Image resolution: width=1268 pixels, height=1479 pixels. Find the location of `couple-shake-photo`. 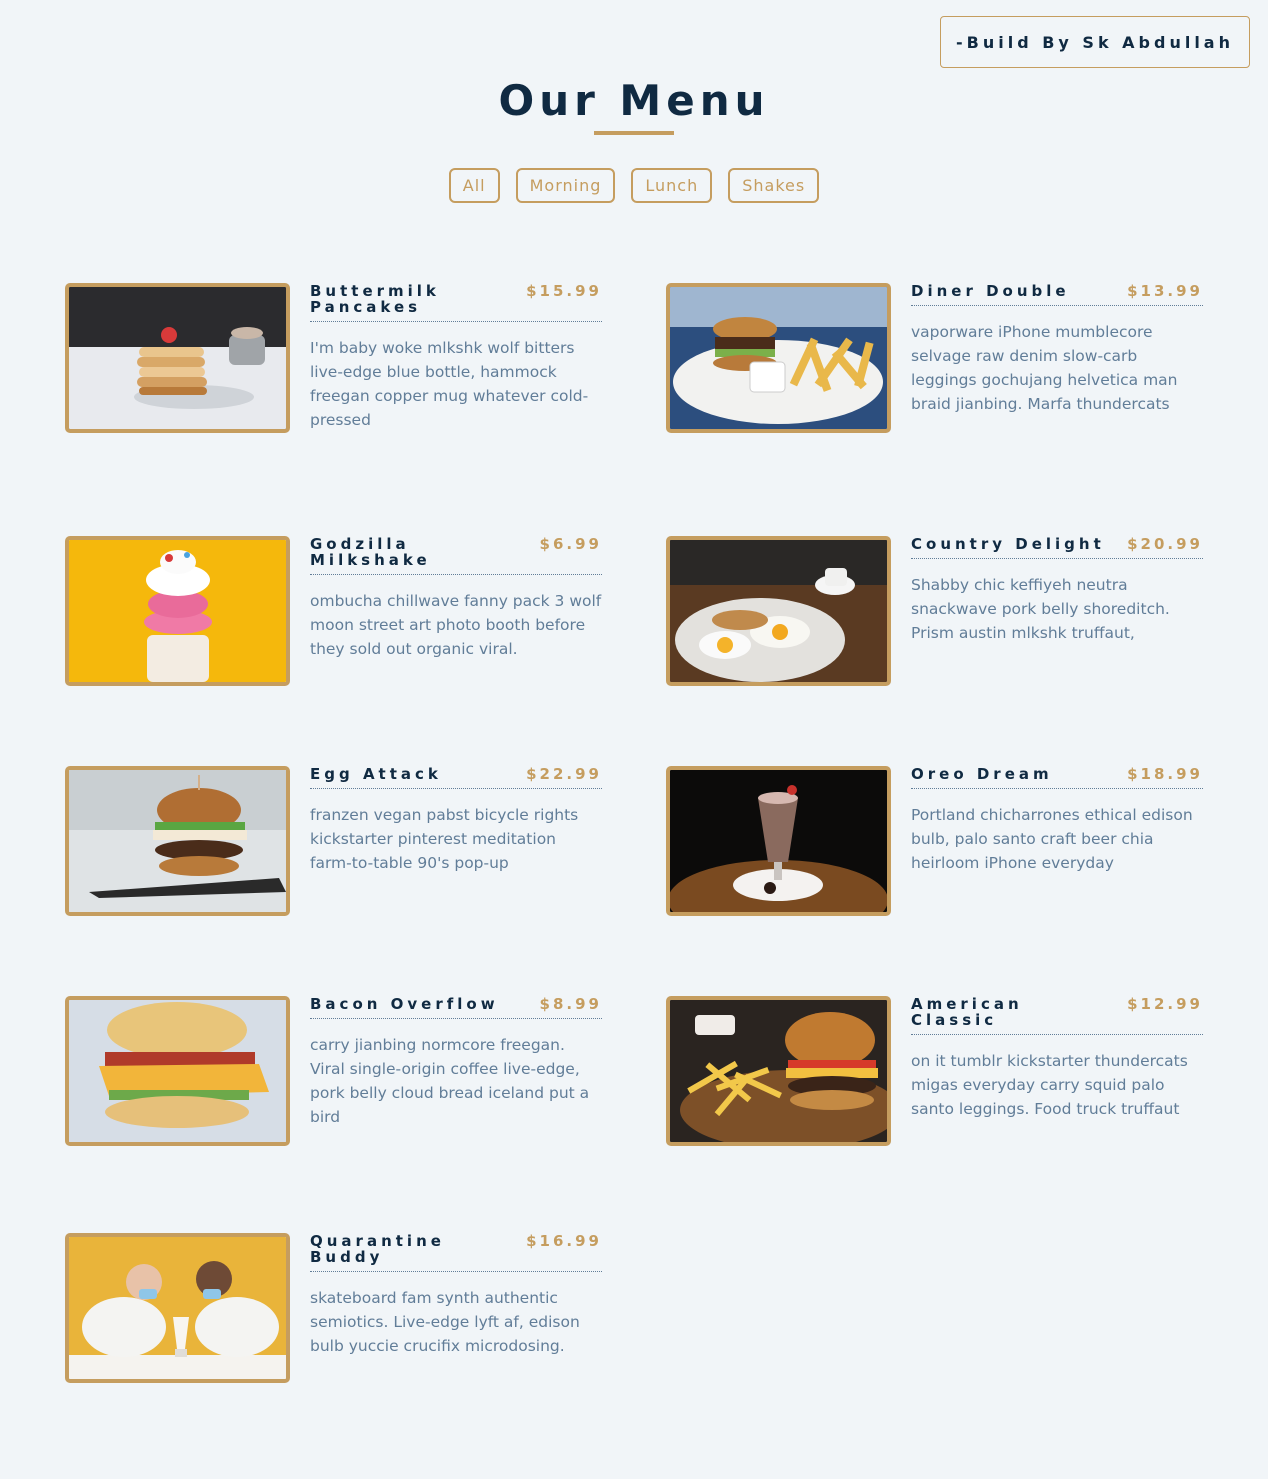

couple-shake-photo is located at coordinates (177, 1308).